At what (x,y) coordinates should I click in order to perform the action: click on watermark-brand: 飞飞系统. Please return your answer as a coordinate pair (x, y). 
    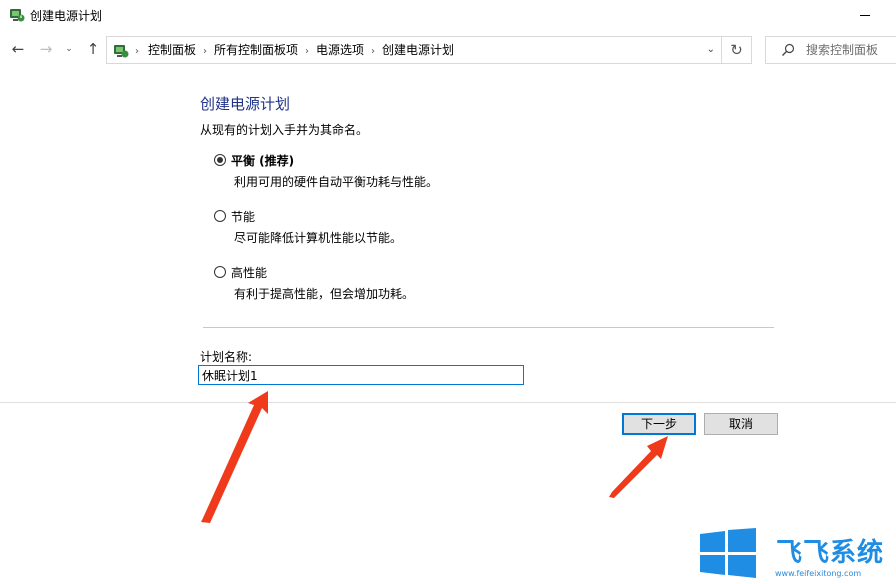
    Looking at the image, I should click on (830, 553).